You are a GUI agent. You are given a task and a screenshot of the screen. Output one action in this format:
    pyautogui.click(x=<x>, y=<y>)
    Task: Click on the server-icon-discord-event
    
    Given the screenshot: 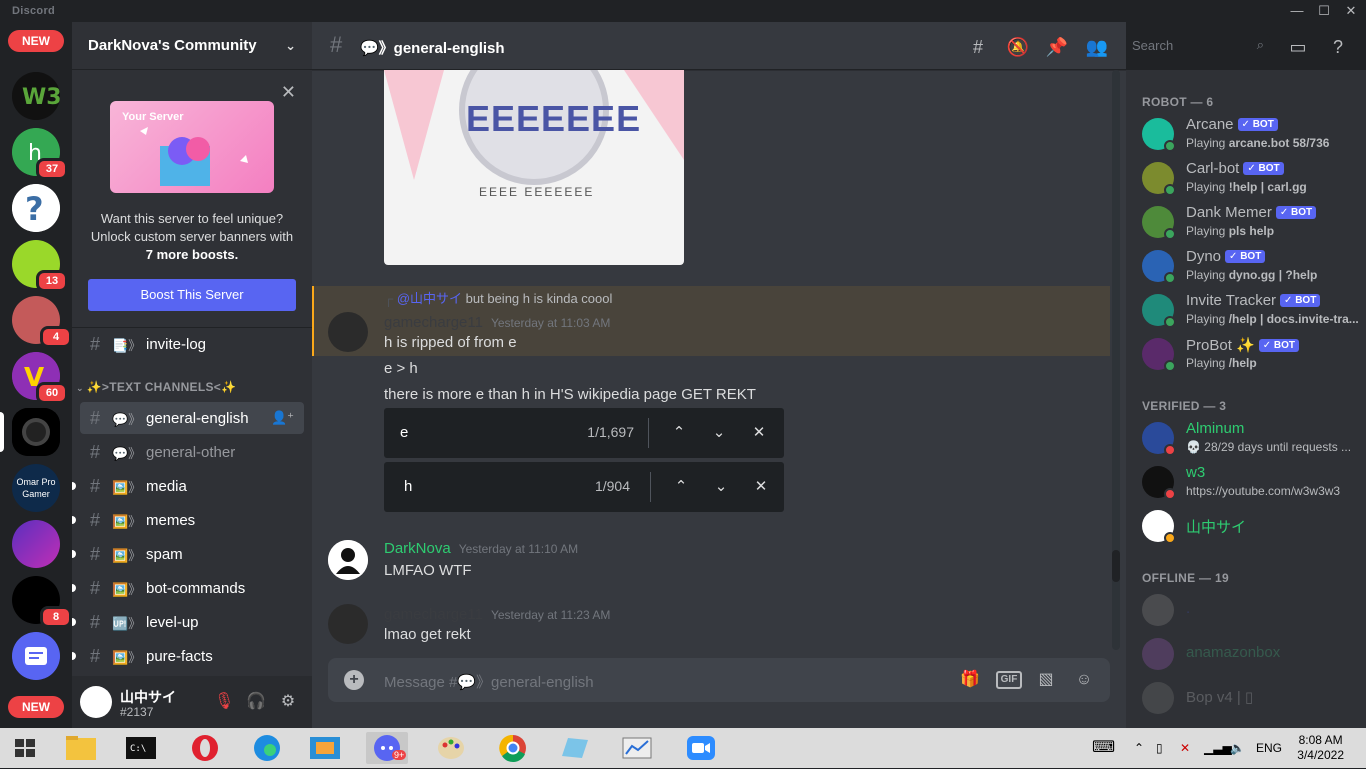 What is the action you would take?
    pyautogui.click(x=36, y=656)
    